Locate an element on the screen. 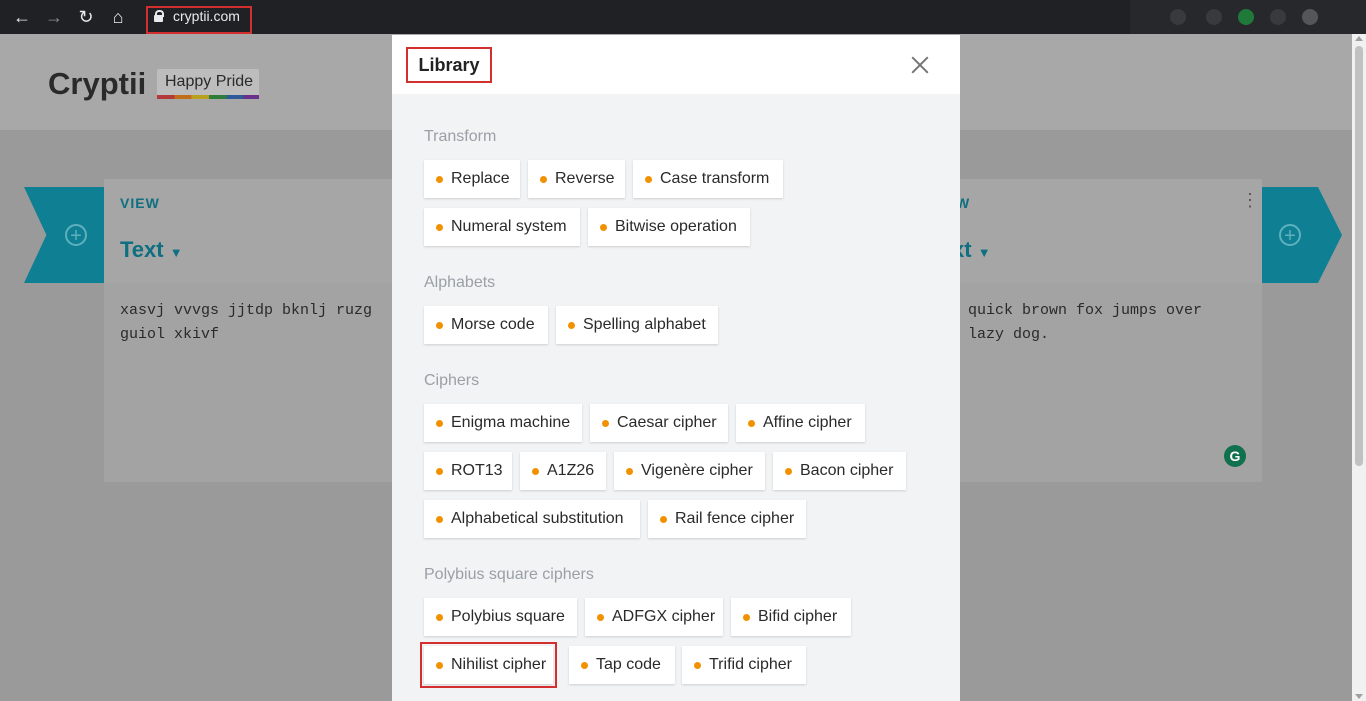  library-item: A1Z26 is located at coordinates (563, 471).